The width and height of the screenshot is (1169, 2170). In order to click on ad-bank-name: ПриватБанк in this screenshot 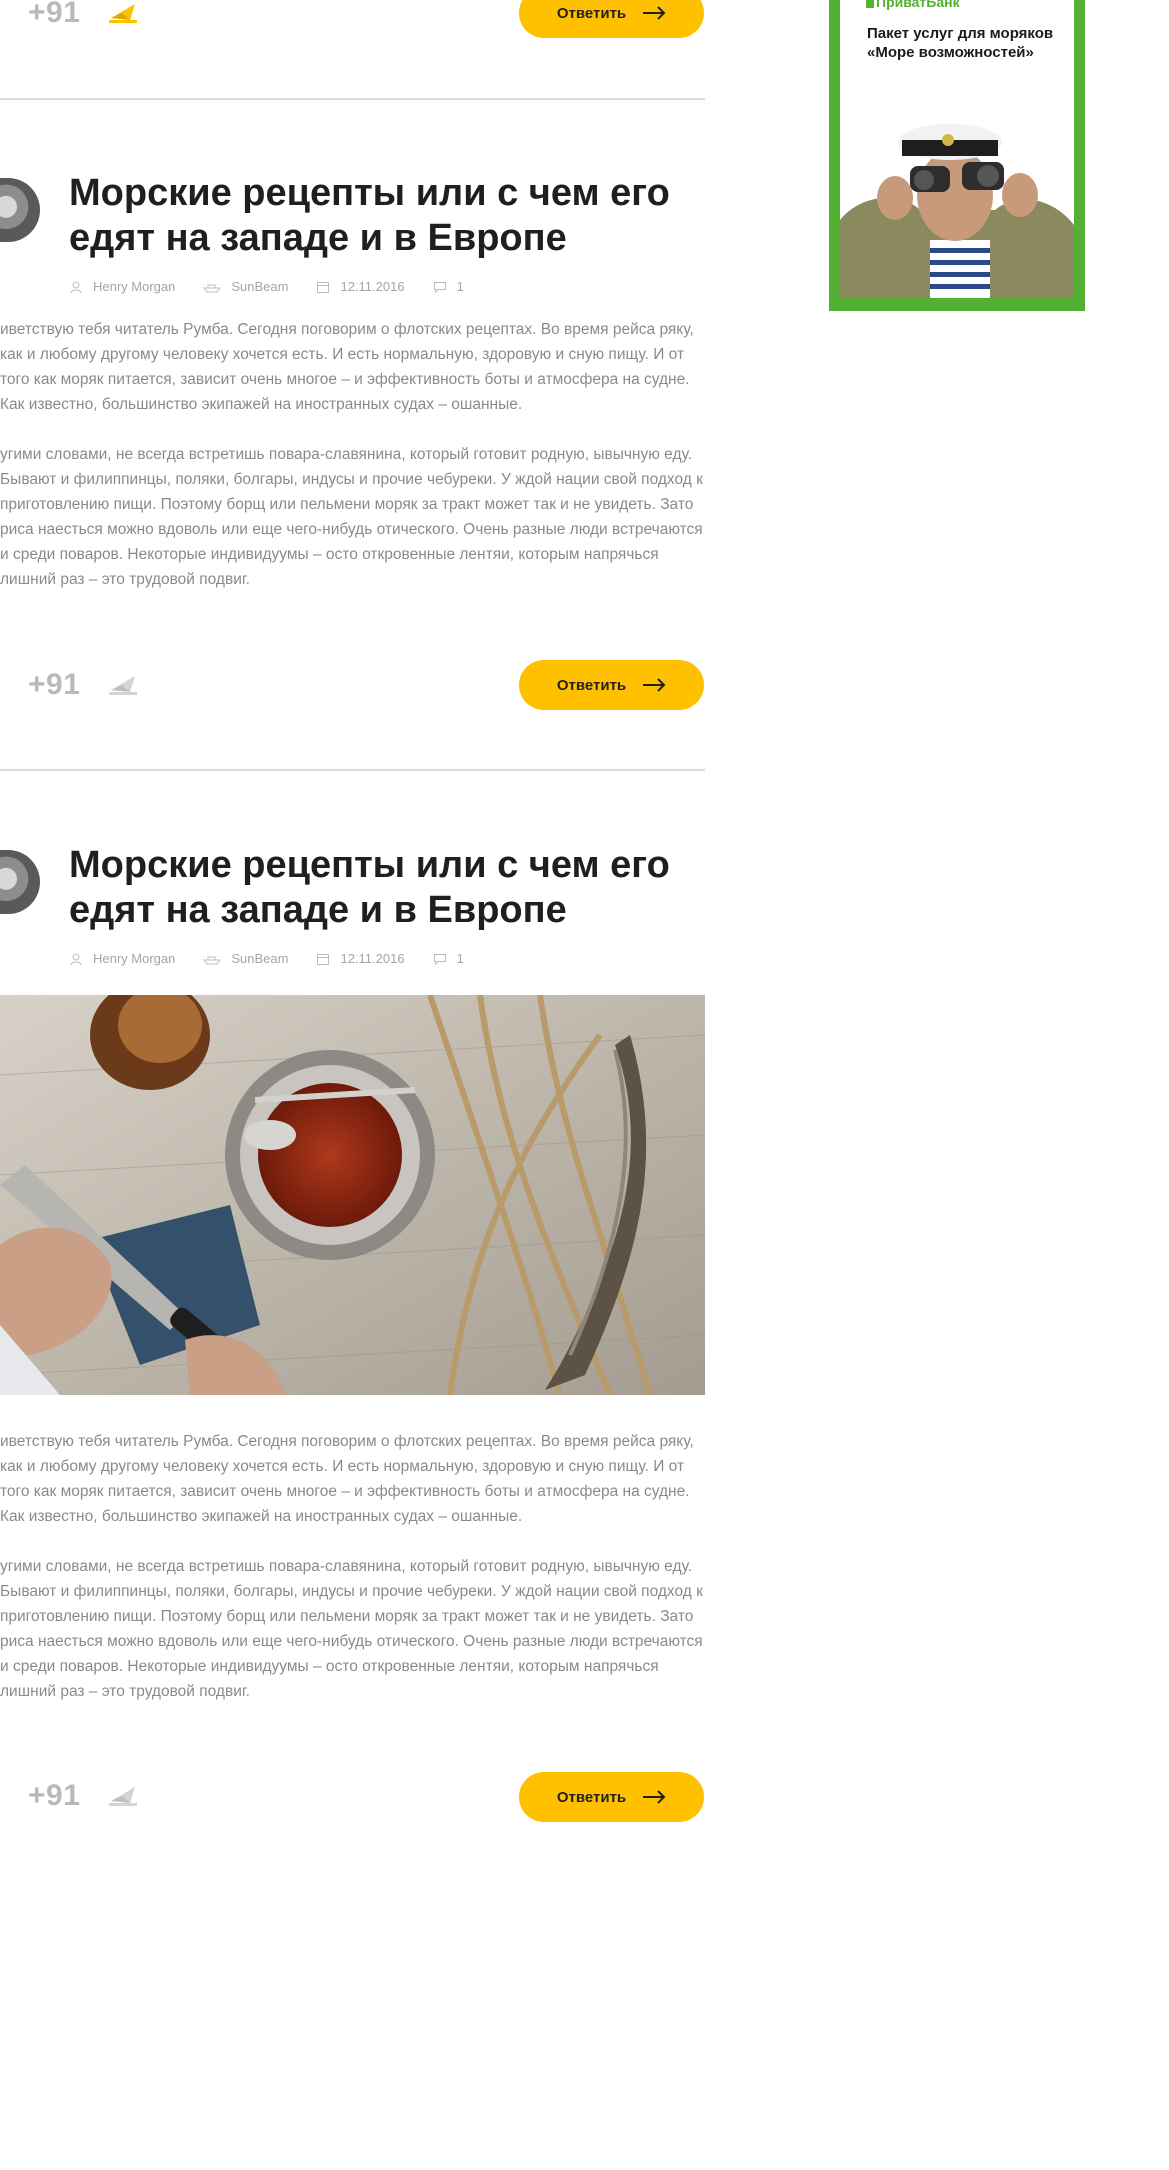, I will do `click(918, 5)`.